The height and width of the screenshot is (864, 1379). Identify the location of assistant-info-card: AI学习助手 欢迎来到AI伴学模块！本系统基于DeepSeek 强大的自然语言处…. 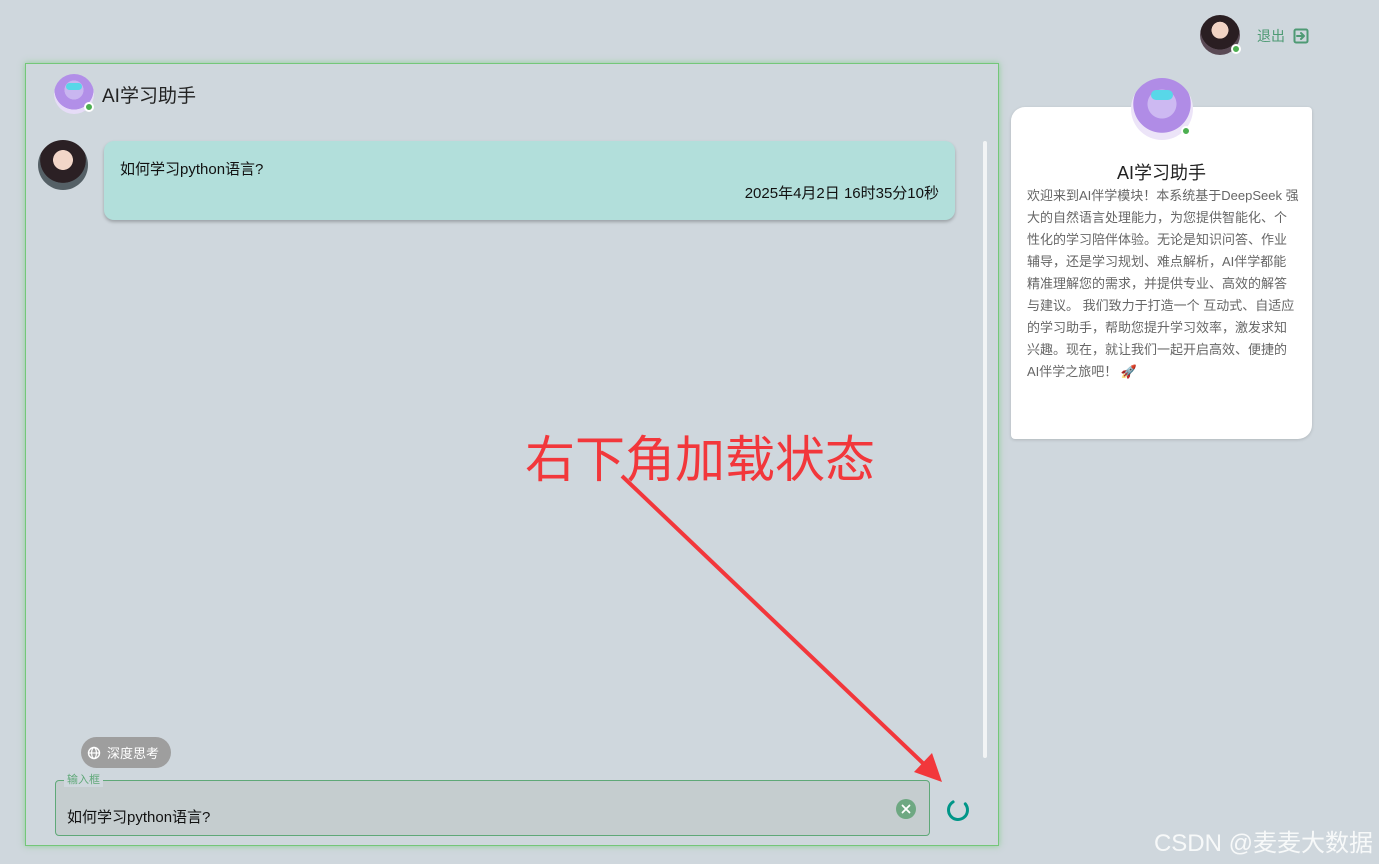
(1161, 273).